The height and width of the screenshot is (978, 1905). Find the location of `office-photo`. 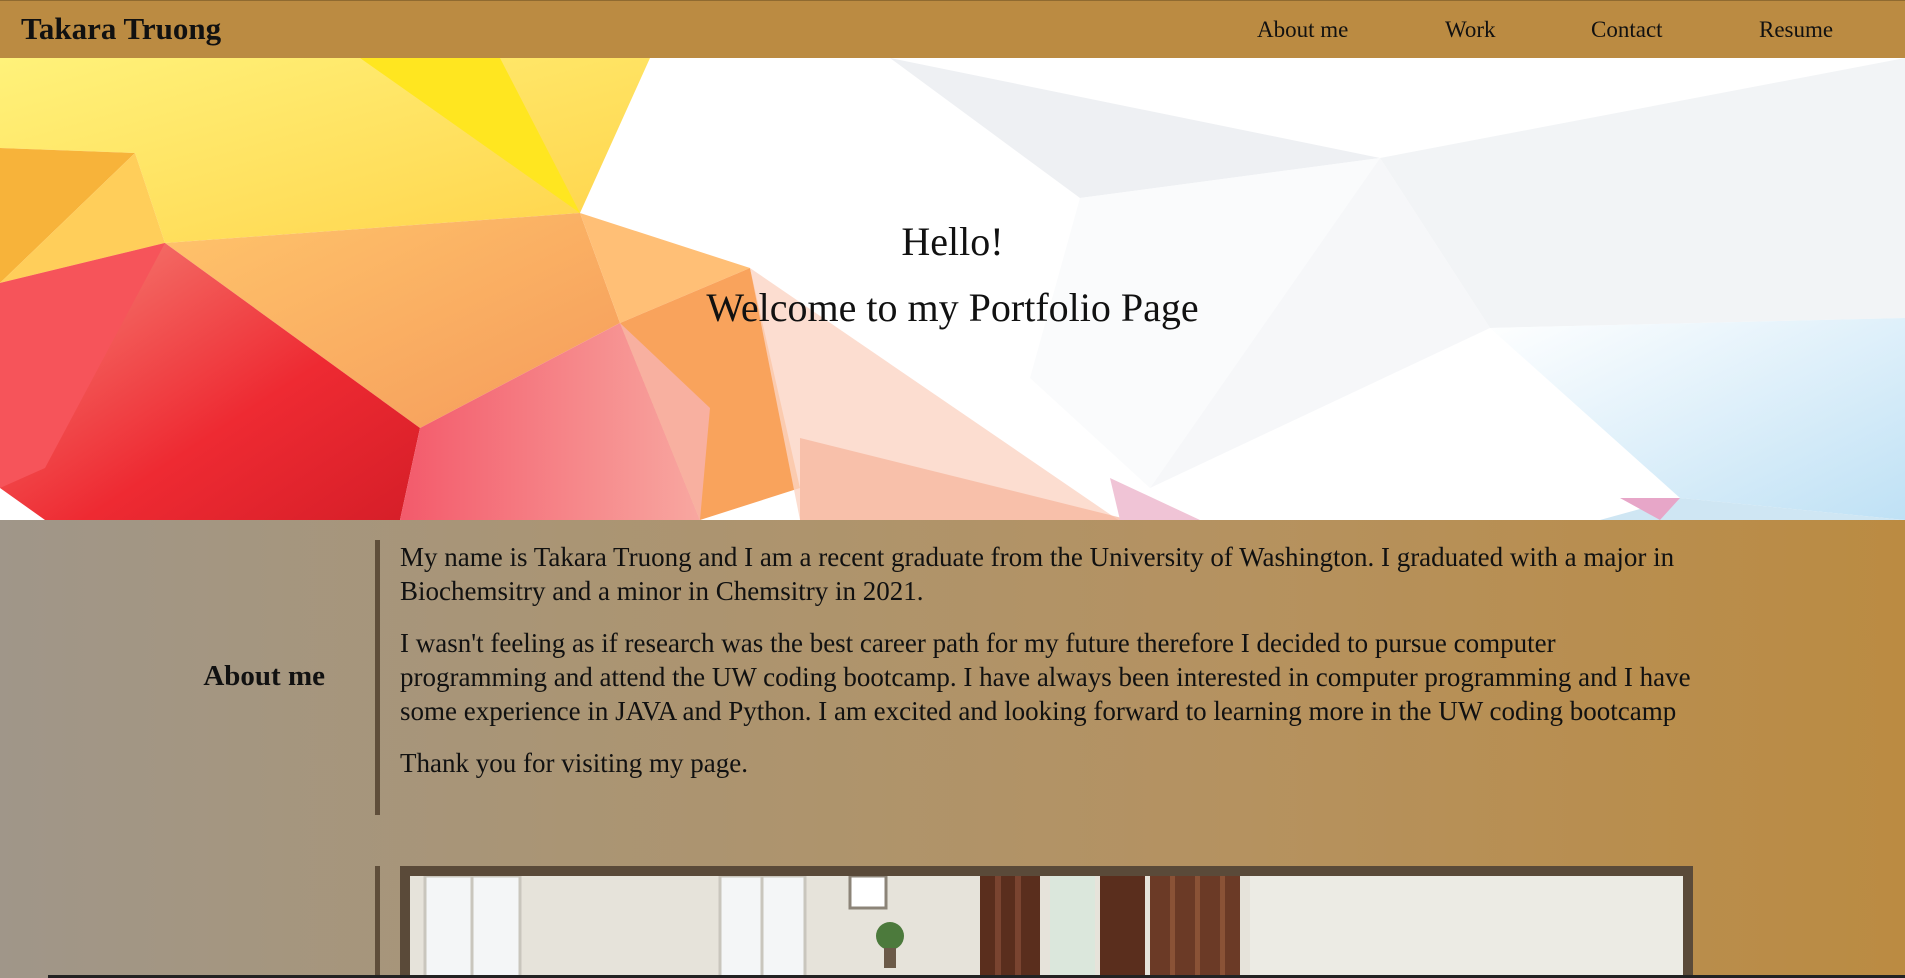

office-photo is located at coordinates (1046, 927).